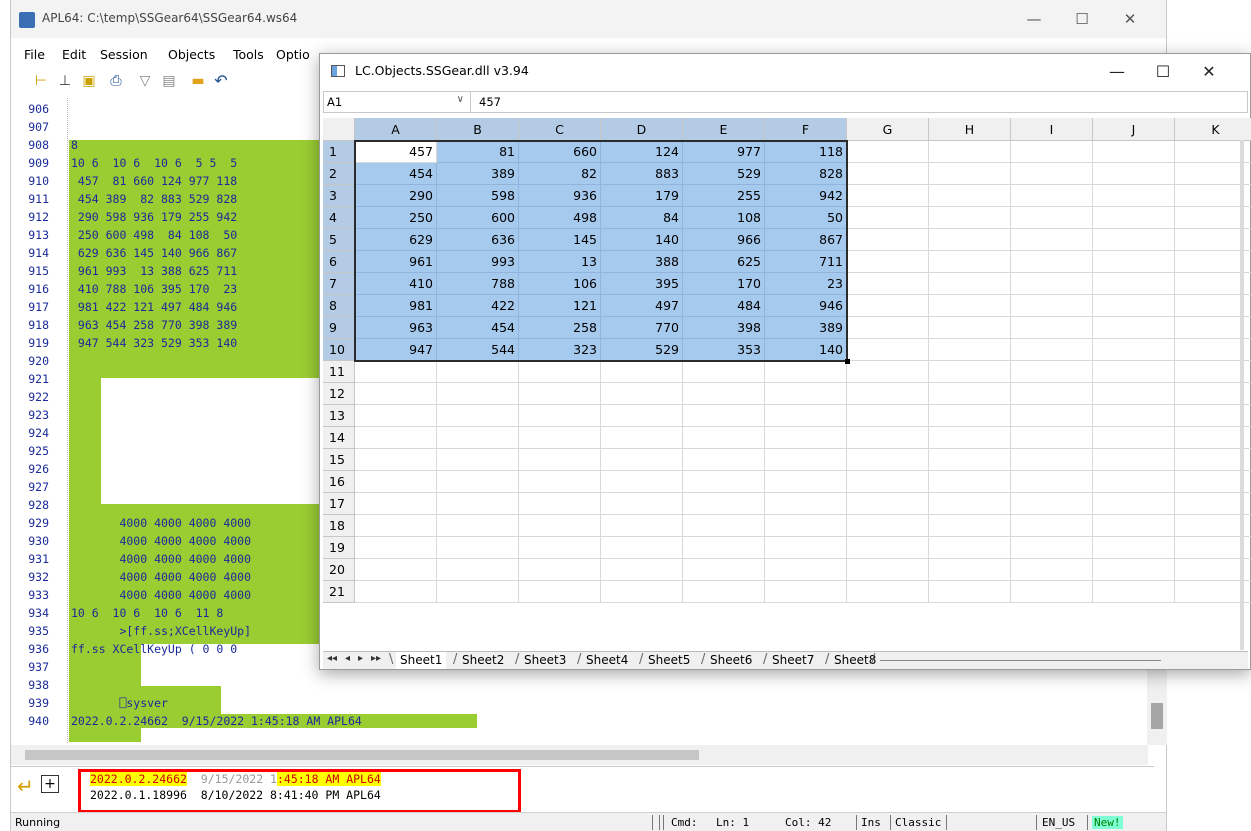  Describe the element at coordinates (339, 438) in the screenshot. I see `row-header-14: 14` at that location.